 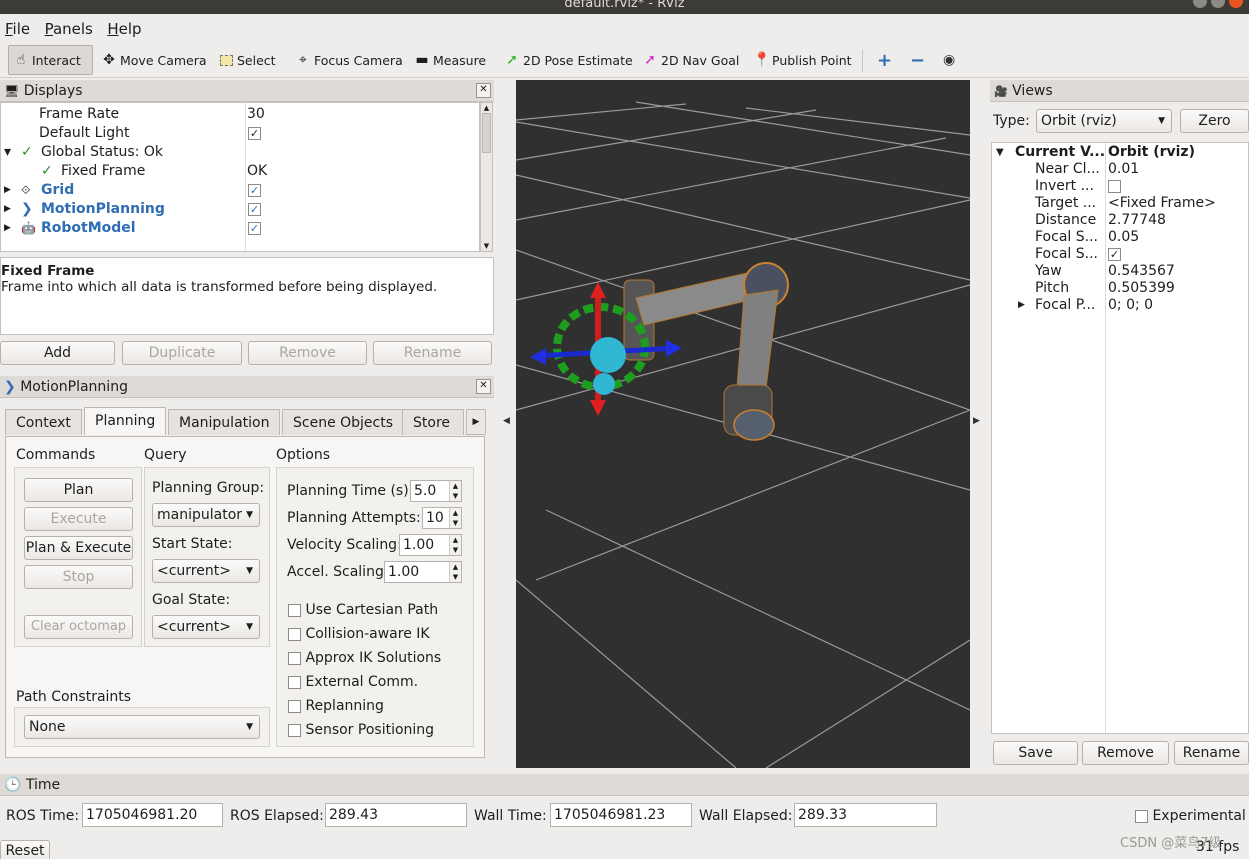 I want to click on sensor-positioning-option: Sensor Positioning, so click(x=361, y=730).